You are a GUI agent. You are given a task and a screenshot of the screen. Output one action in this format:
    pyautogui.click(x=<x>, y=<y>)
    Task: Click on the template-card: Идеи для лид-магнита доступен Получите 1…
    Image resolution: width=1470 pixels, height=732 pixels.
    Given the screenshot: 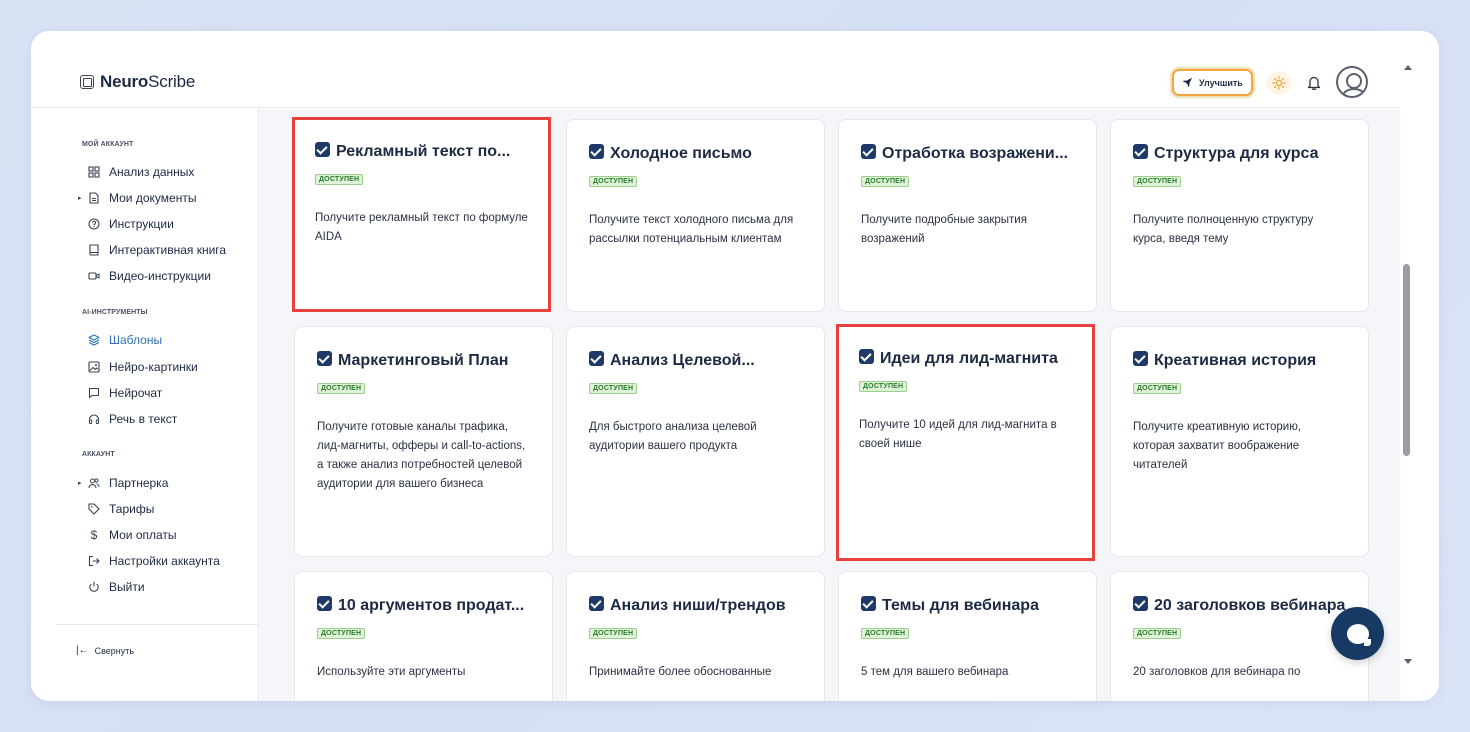 What is the action you would take?
    pyautogui.click(x=965, y=442)
    